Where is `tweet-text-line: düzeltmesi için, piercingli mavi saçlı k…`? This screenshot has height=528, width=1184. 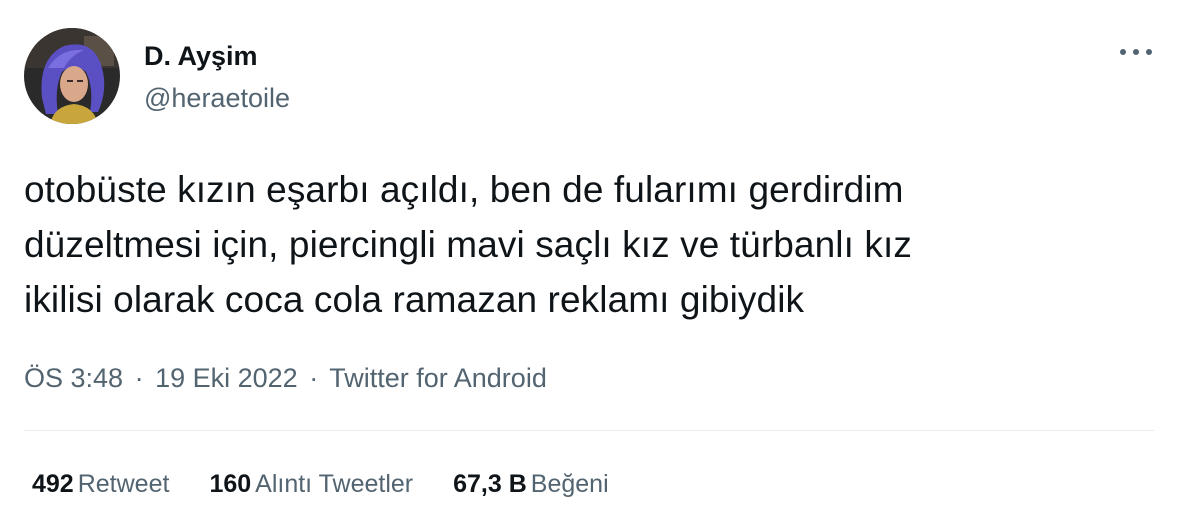 tweet-text-line: düzeltmesi için, piercingli mavi saçlı k… is located at coordinates (468, 244).